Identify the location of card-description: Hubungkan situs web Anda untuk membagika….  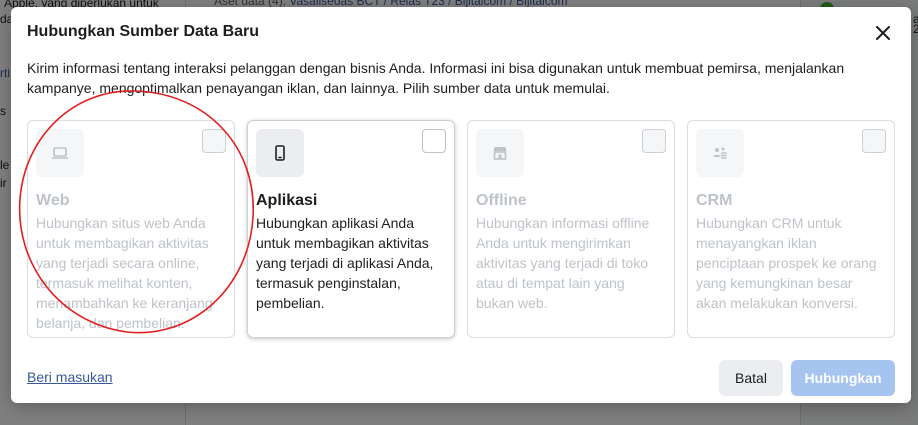
(124, 273).